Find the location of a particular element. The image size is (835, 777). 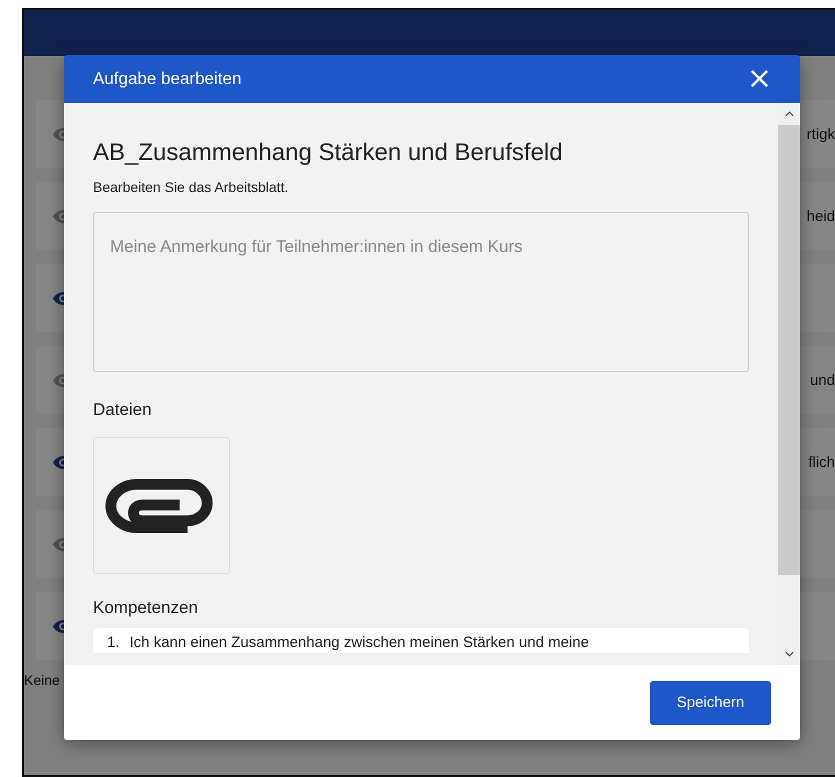

scroll-down-icon is located at coordinates (789, 654).